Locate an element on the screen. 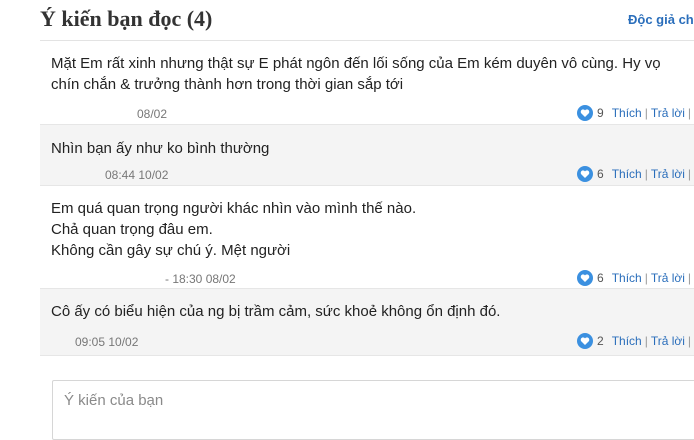 The height and width of the screenshot is (440, 694). comment-actions: 9 Thích | Trả lời | is located at coordinates (635, 113).